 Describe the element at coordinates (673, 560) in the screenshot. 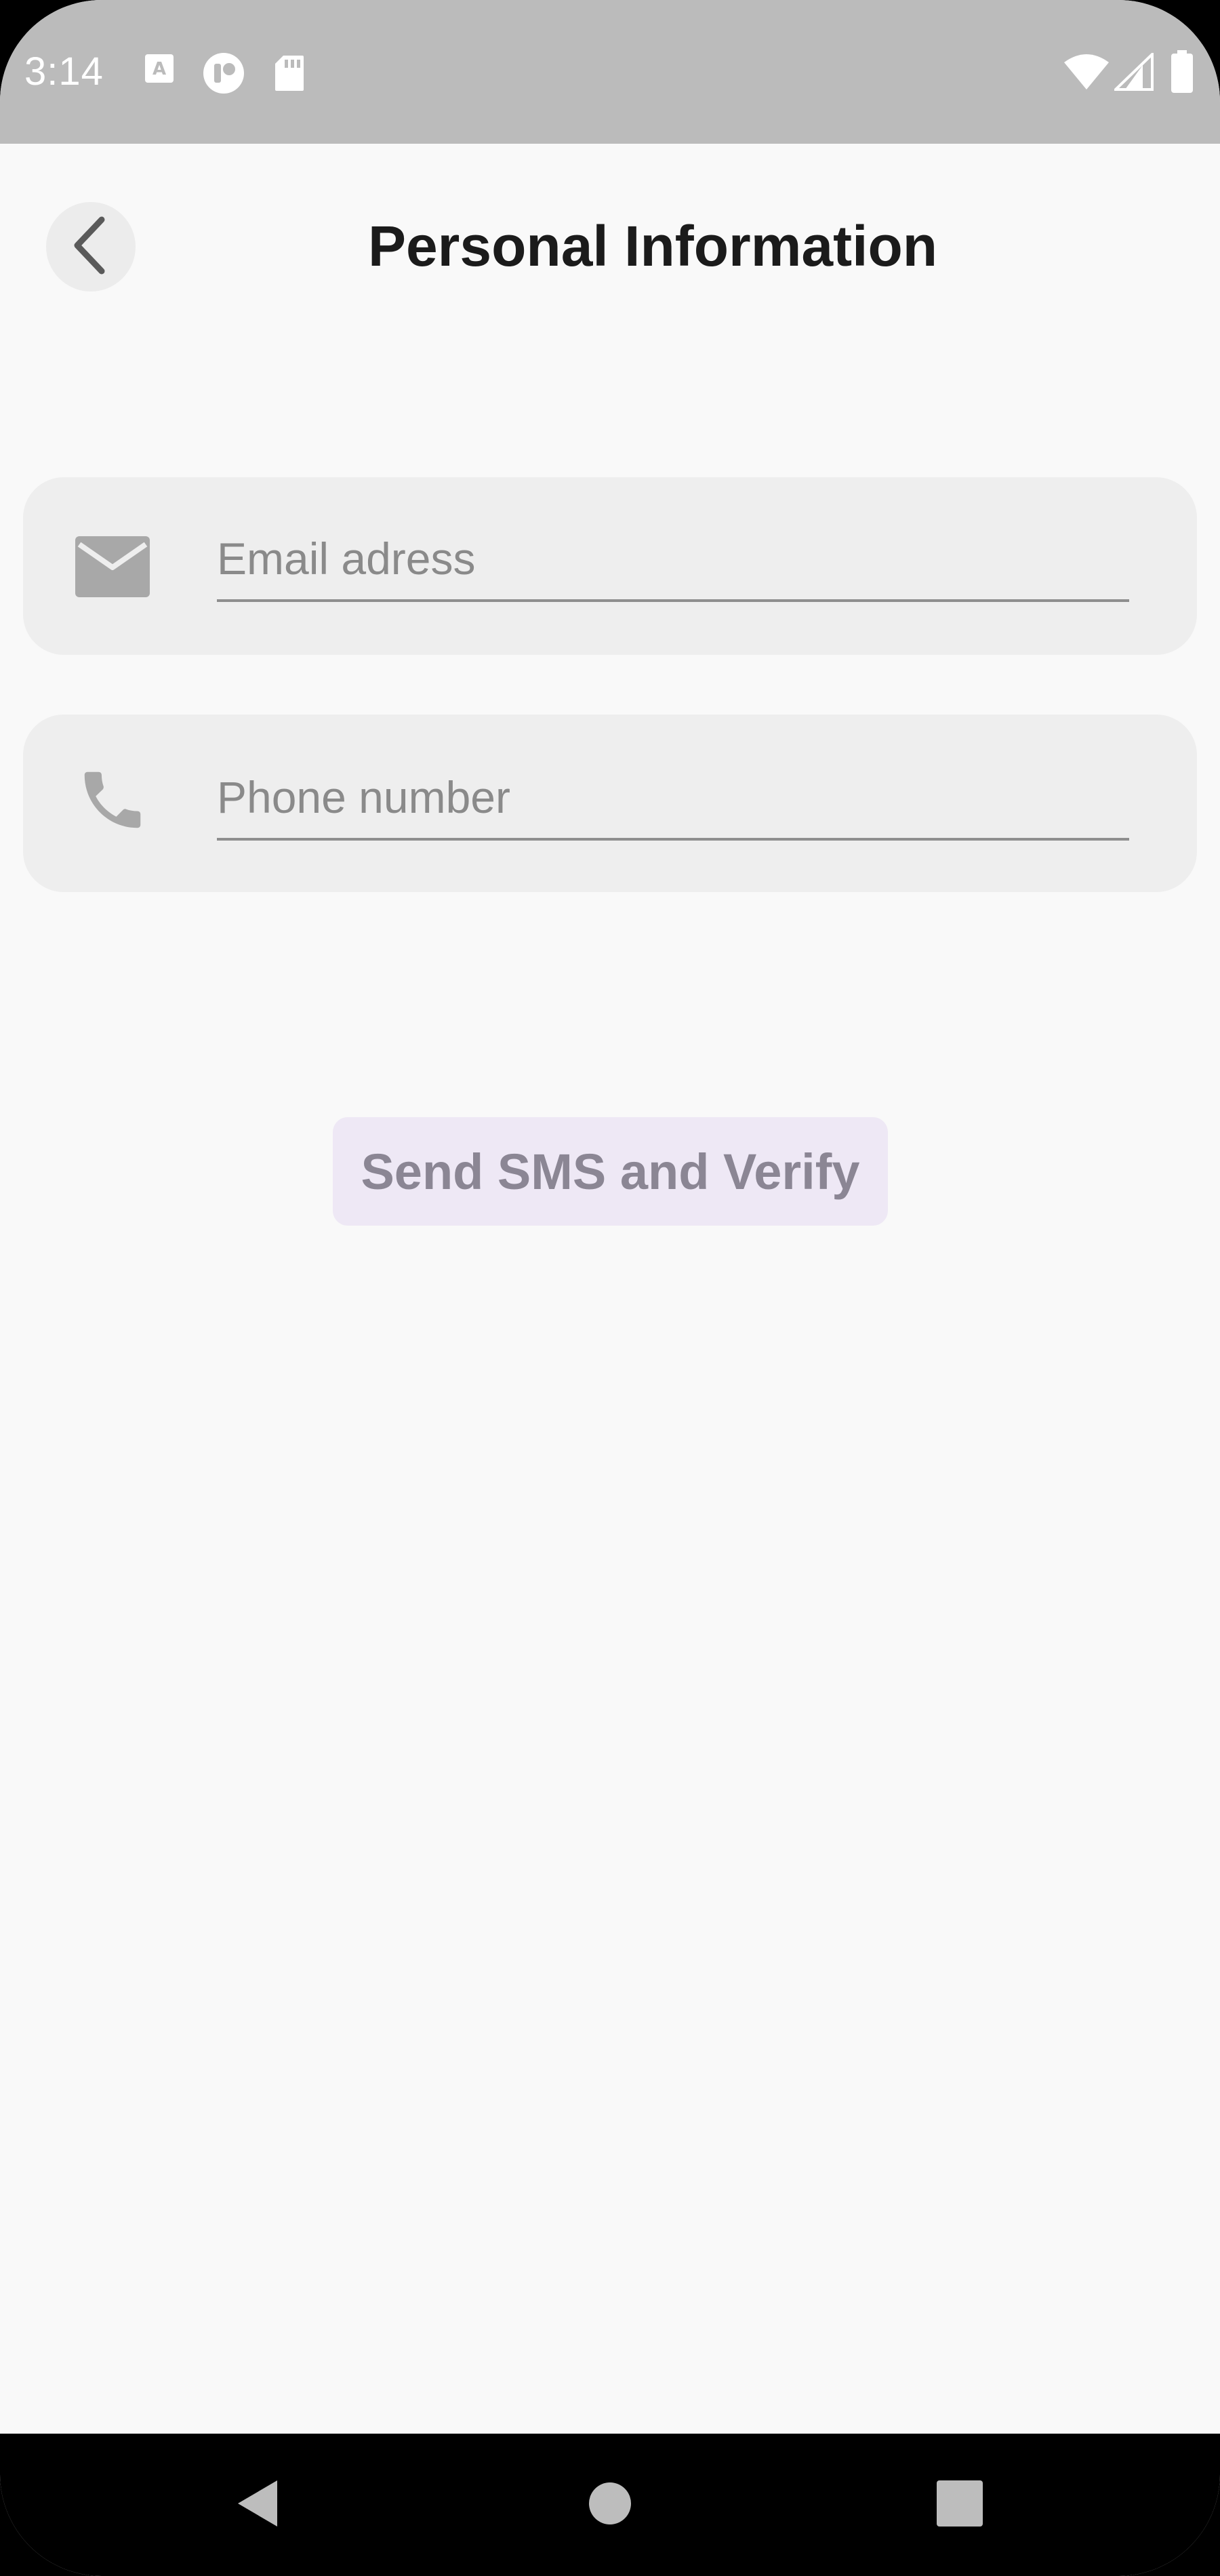

I see `email-input` at that location.